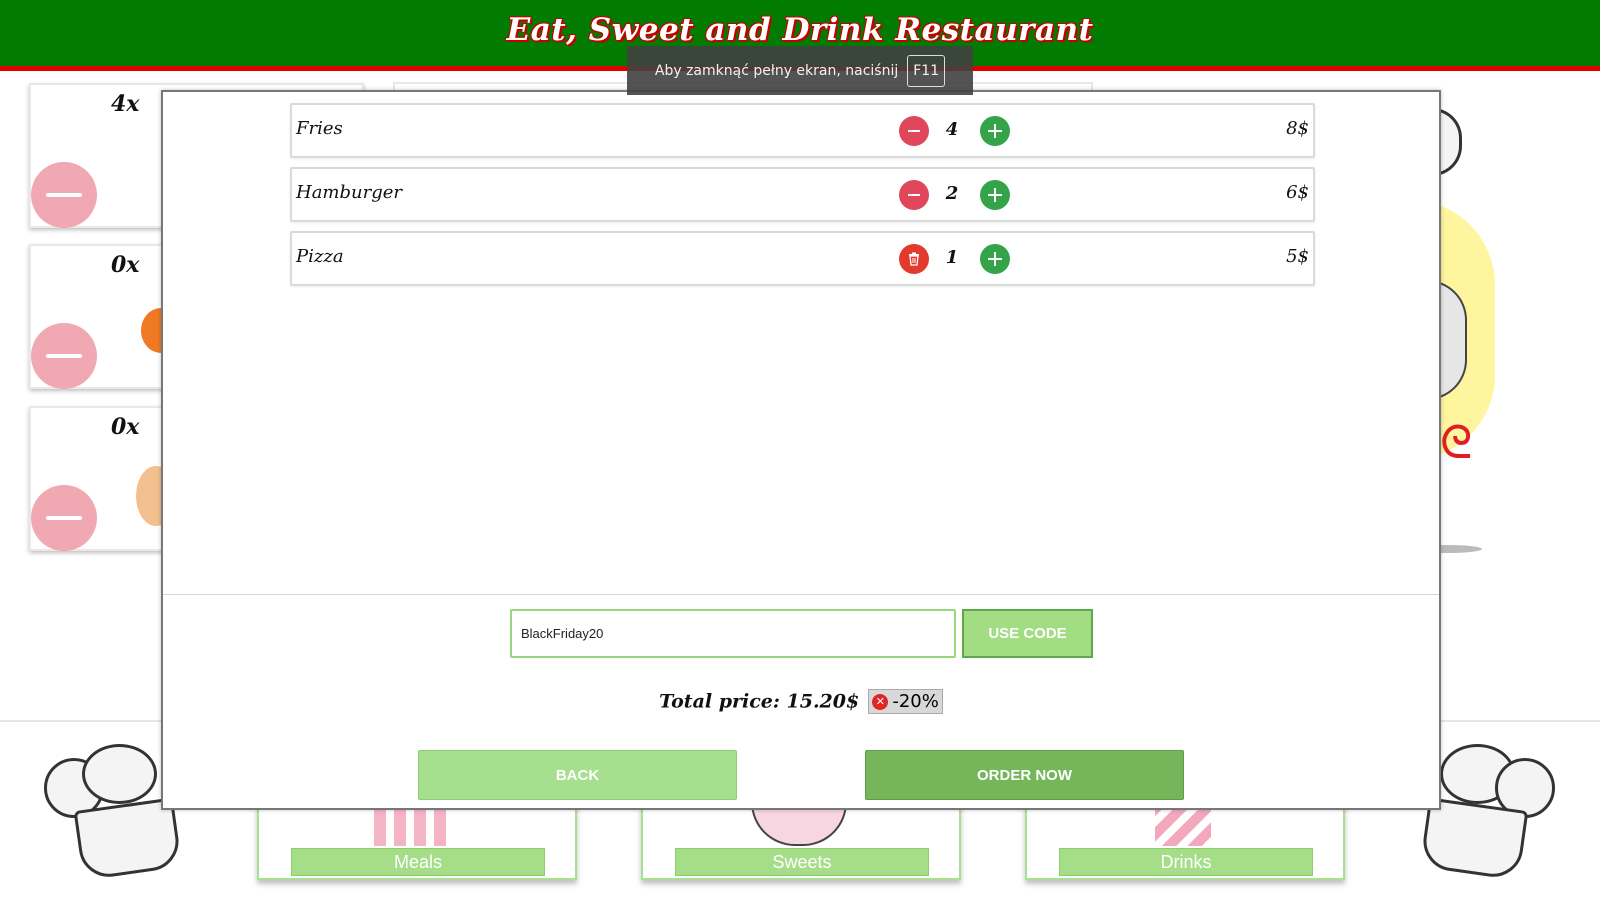  I want to click on use-code-button: USE CODE, so click(1027, 633).